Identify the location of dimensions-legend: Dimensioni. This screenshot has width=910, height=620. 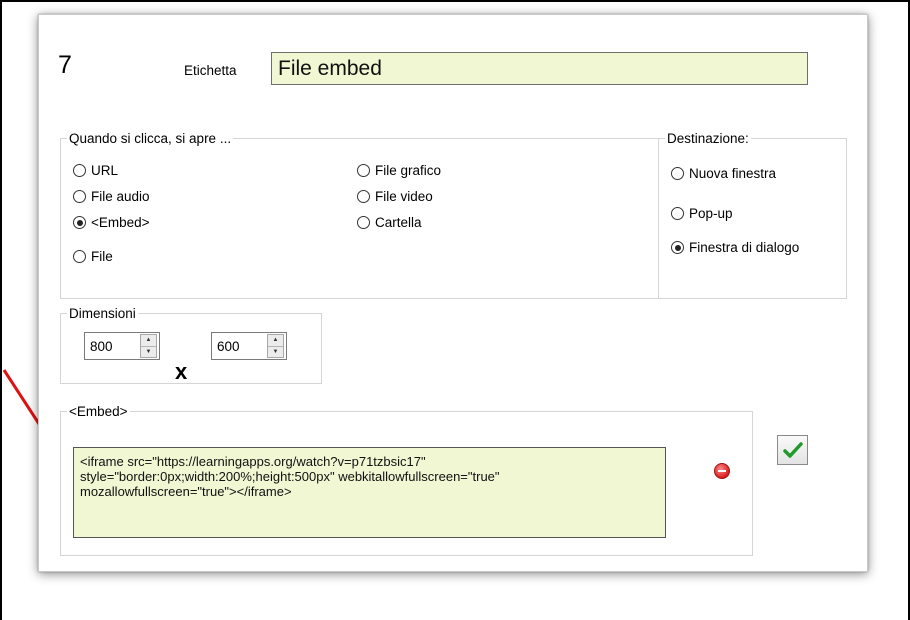
(102, 313).